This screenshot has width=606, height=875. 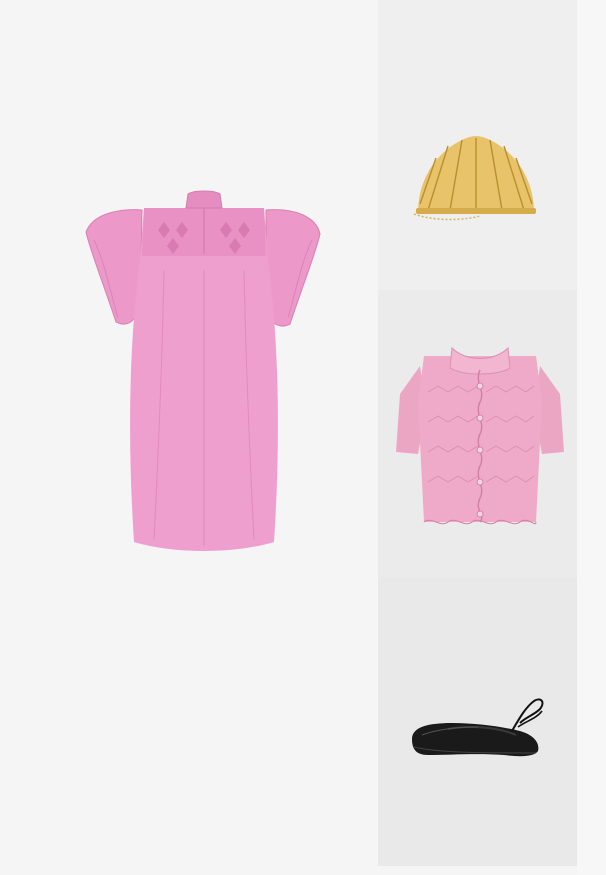 What do you see at coordinates (477, 870) in the screenshot?
I see `bottom-margin` at bounding box center [477, 870].